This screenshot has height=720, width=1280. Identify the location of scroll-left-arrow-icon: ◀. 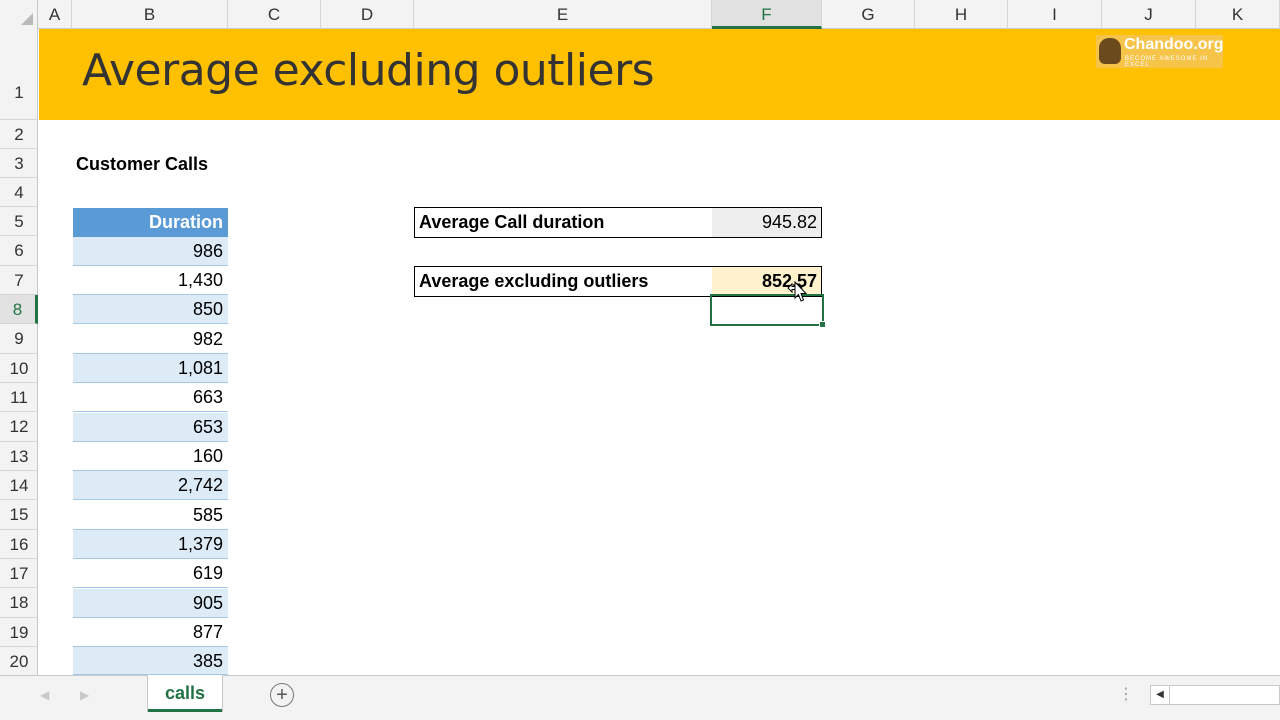
(1160, 695).